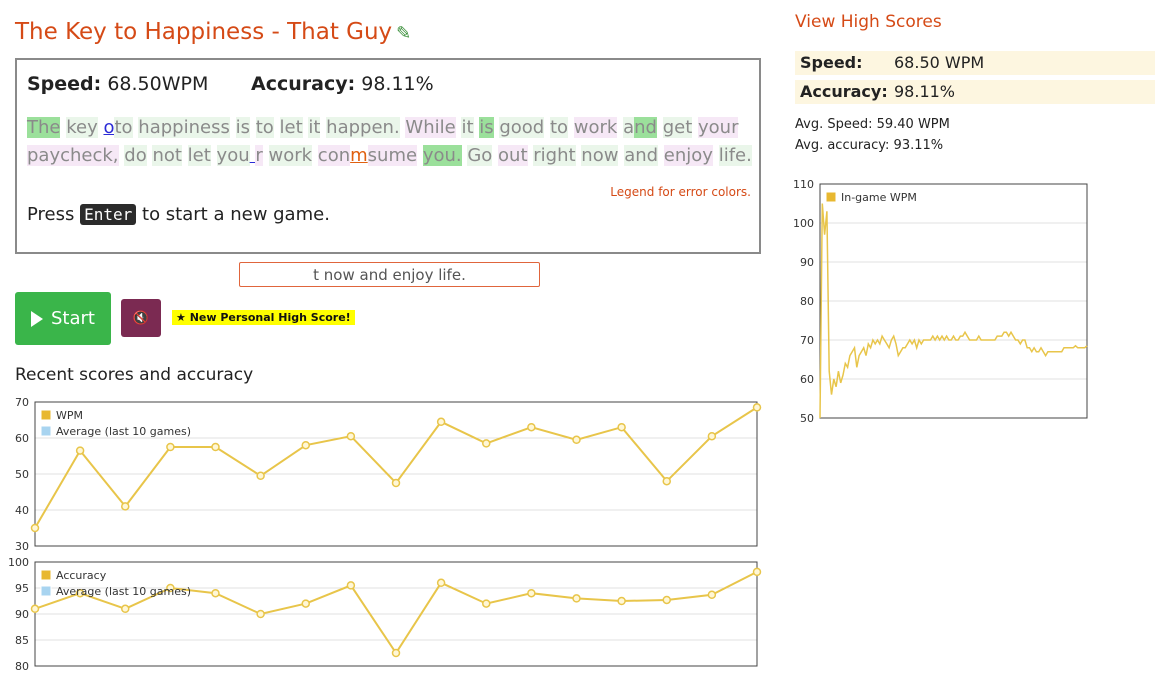  I want to click on y-tick-label: 80, so click(807, 301).